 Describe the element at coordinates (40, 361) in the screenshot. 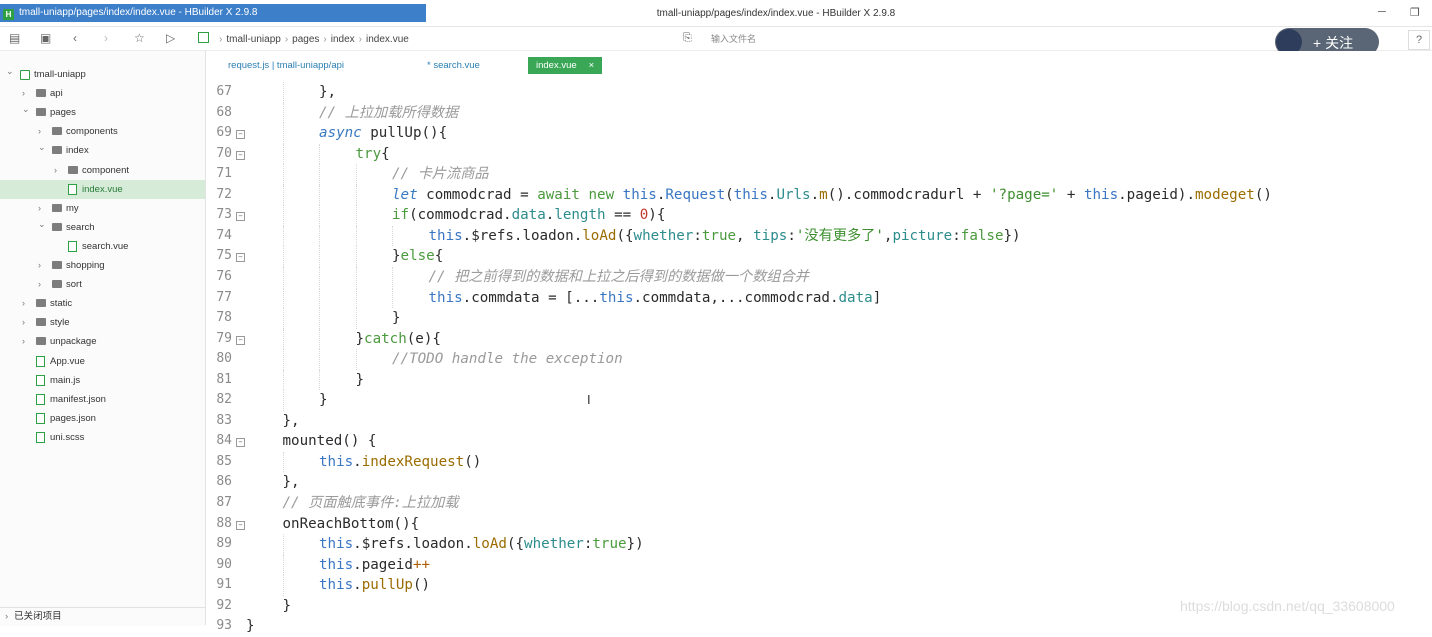

I see `file-icon` at that location.